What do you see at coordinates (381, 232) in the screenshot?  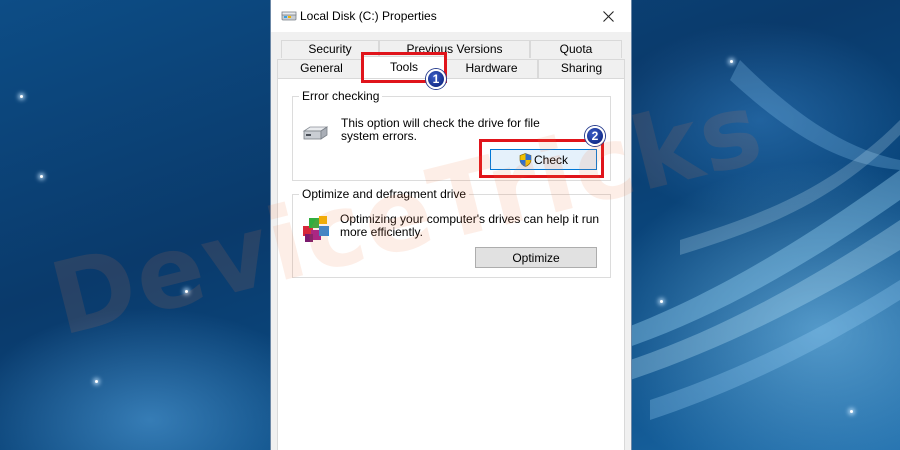 I see `optimize-description-2: more efficiently.` at bounding box center [381, 232].